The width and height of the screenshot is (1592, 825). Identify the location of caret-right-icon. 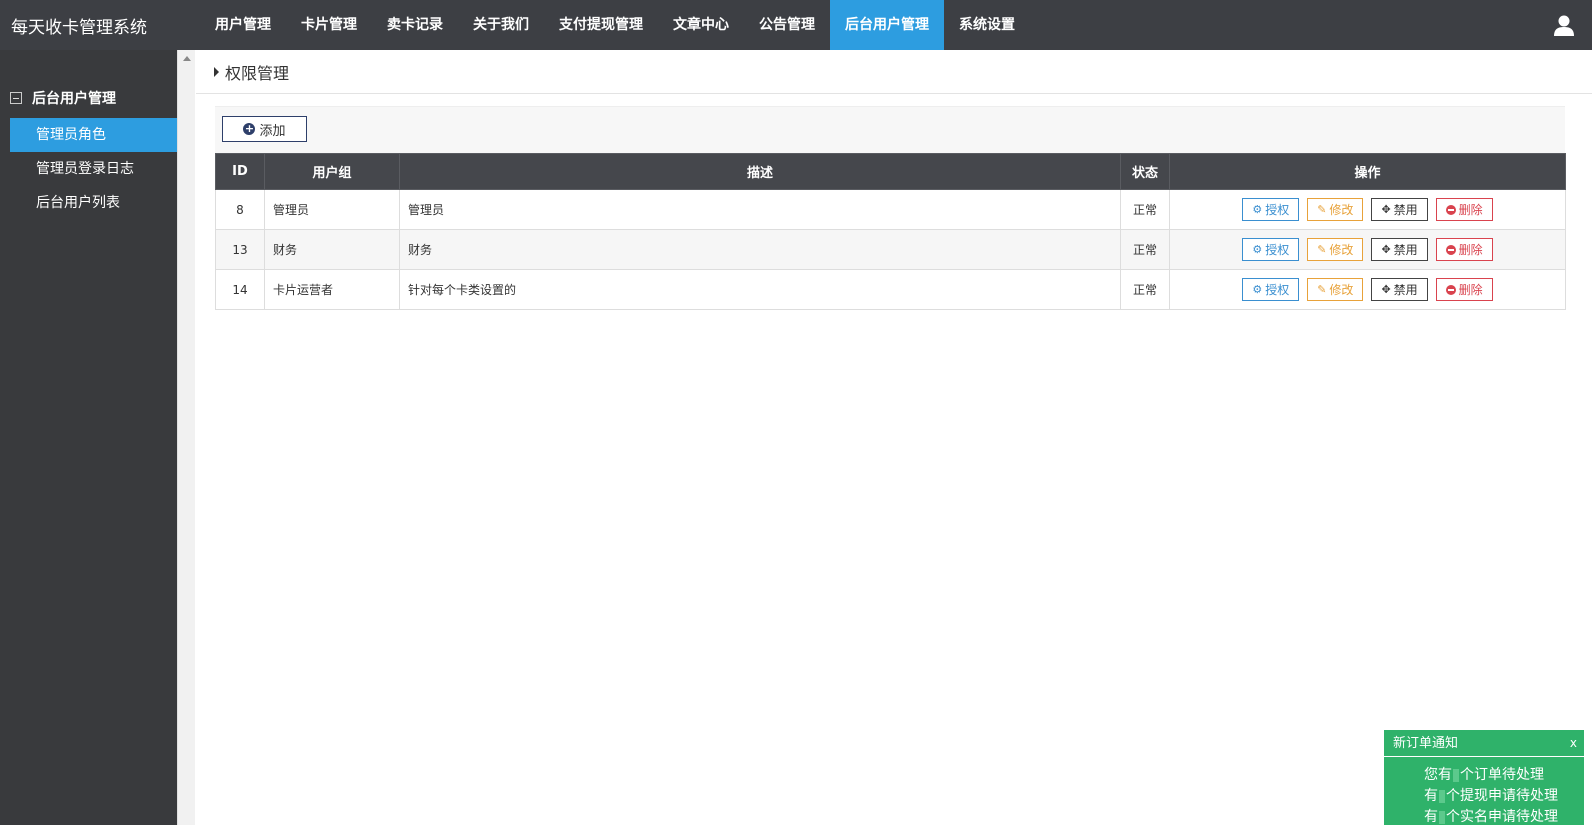
(216, 71).